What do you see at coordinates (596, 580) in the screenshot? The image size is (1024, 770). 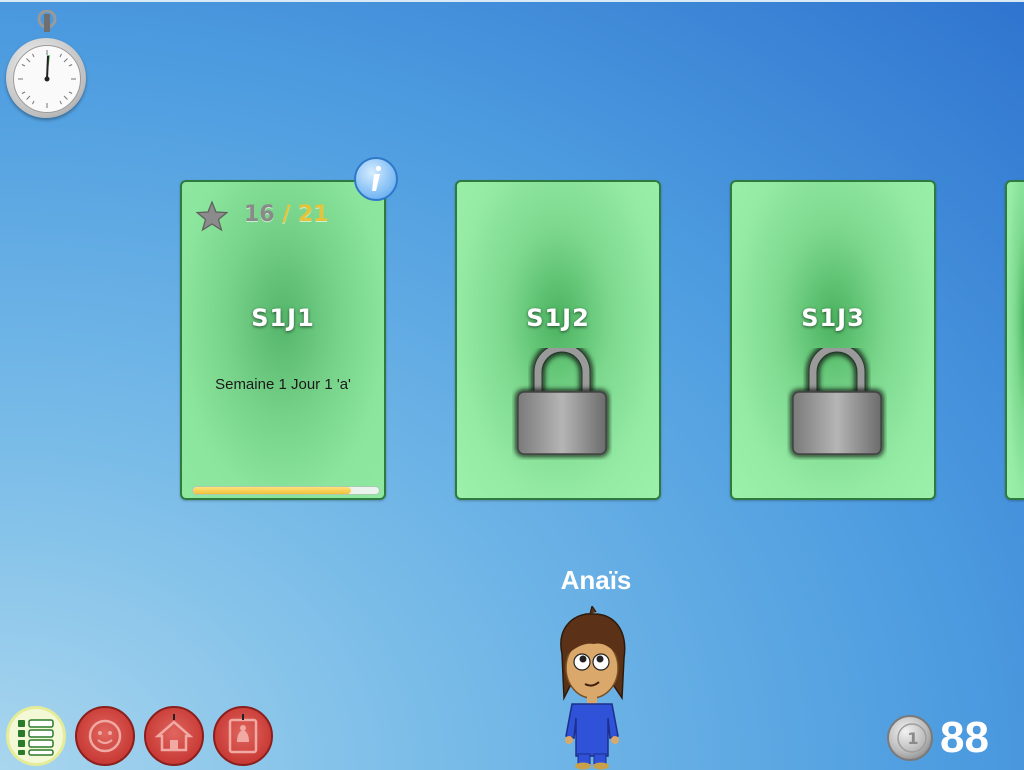 I see `player-name: Anaïs` at bounding box center [596, 580].